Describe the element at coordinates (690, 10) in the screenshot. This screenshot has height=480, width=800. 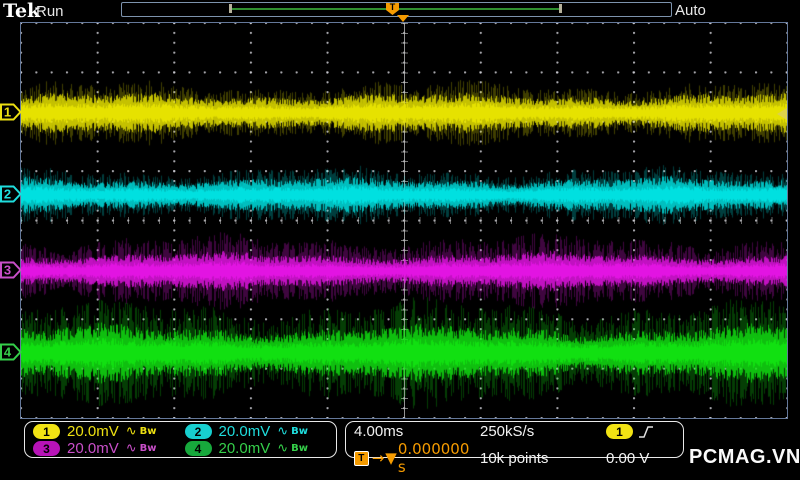
I see `trigger-mode-label: Auto` at that location.